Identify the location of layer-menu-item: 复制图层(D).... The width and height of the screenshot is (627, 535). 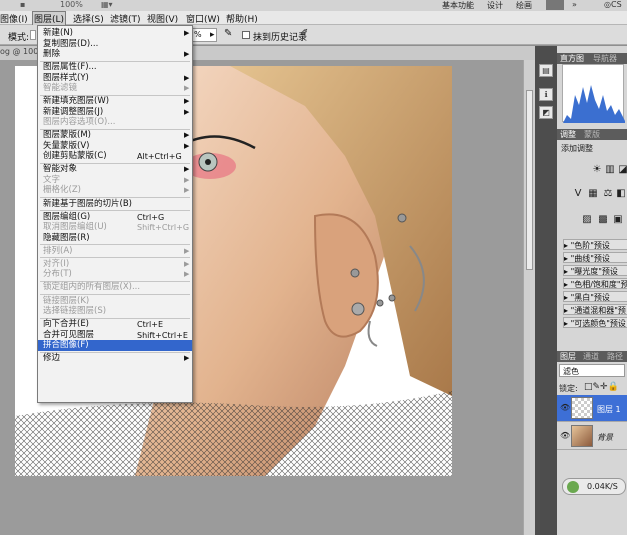
(115, 44).